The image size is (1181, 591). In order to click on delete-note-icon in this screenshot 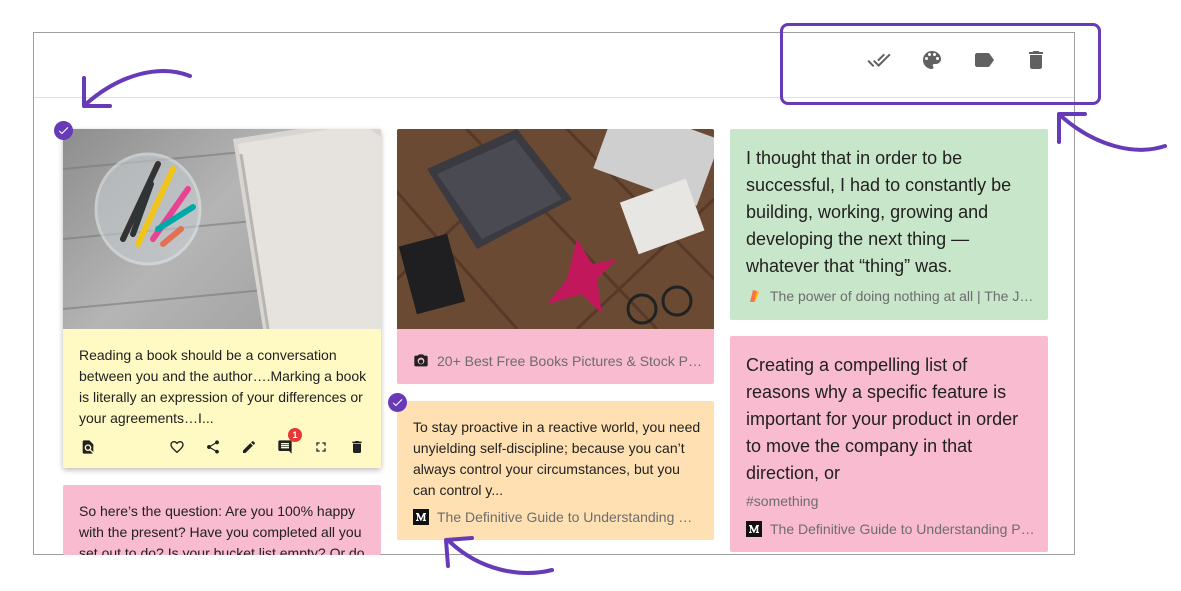, I will do `click(357, 447)`.